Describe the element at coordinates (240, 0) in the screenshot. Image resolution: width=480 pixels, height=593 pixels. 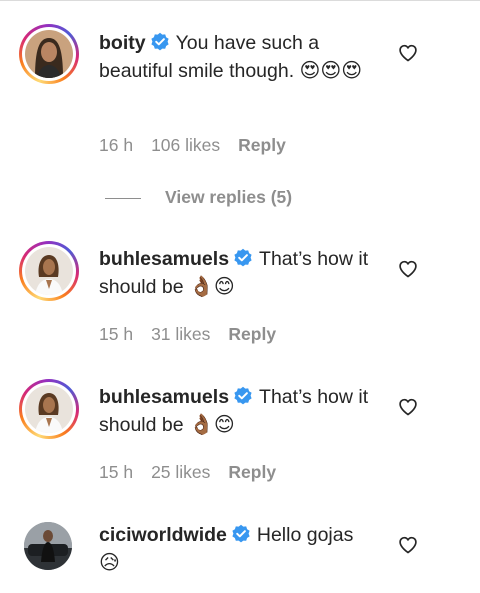
I see `top-divider` at that location.